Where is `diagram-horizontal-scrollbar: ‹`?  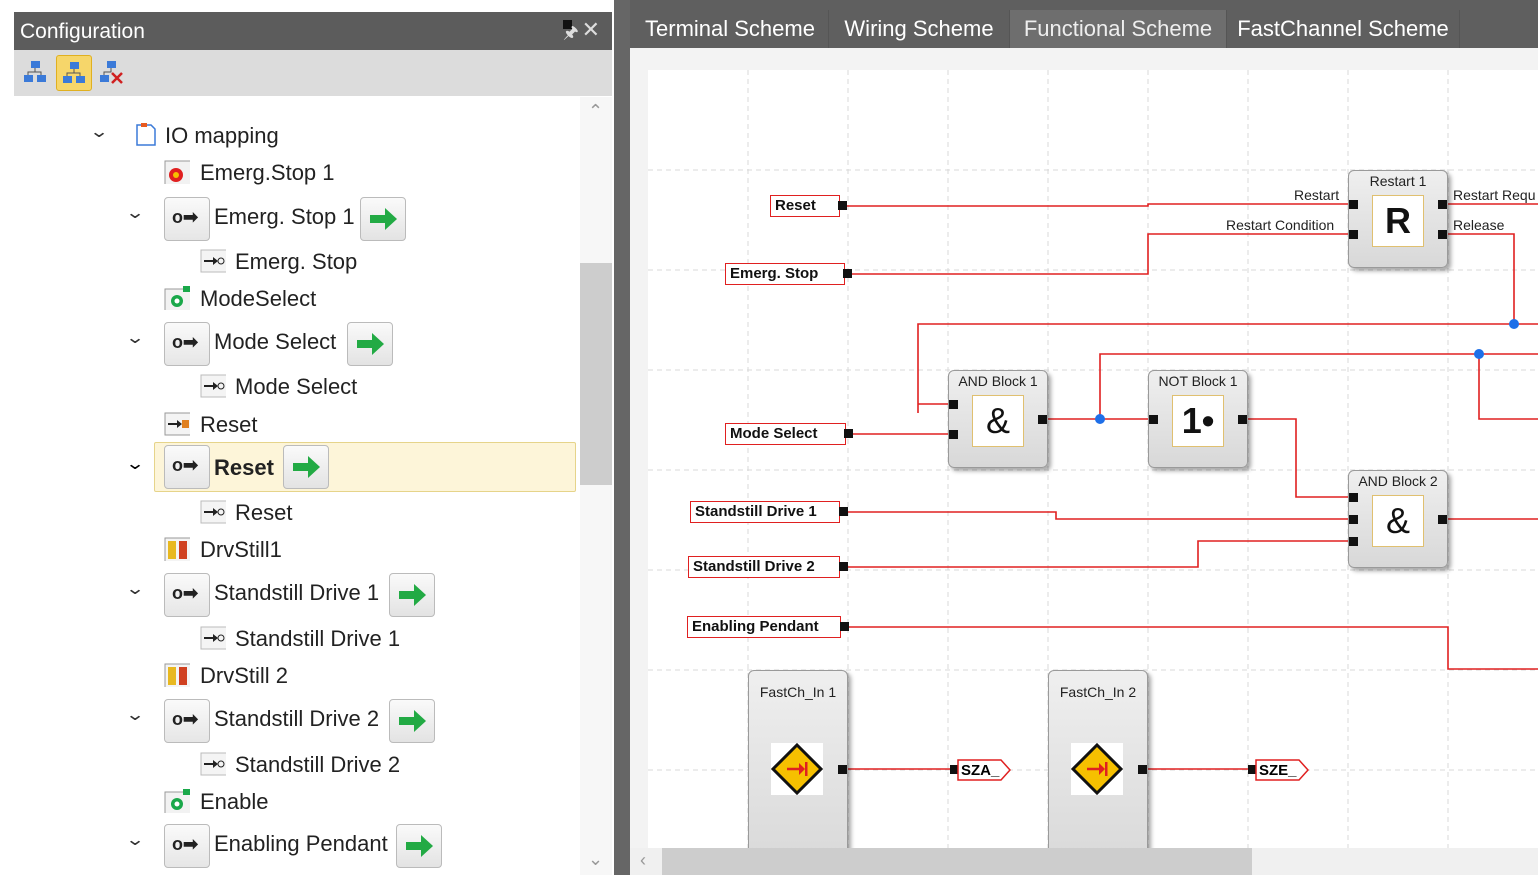
diagram-horizontal-scrollbar: ‹ is located at coordinates (1084, 861).